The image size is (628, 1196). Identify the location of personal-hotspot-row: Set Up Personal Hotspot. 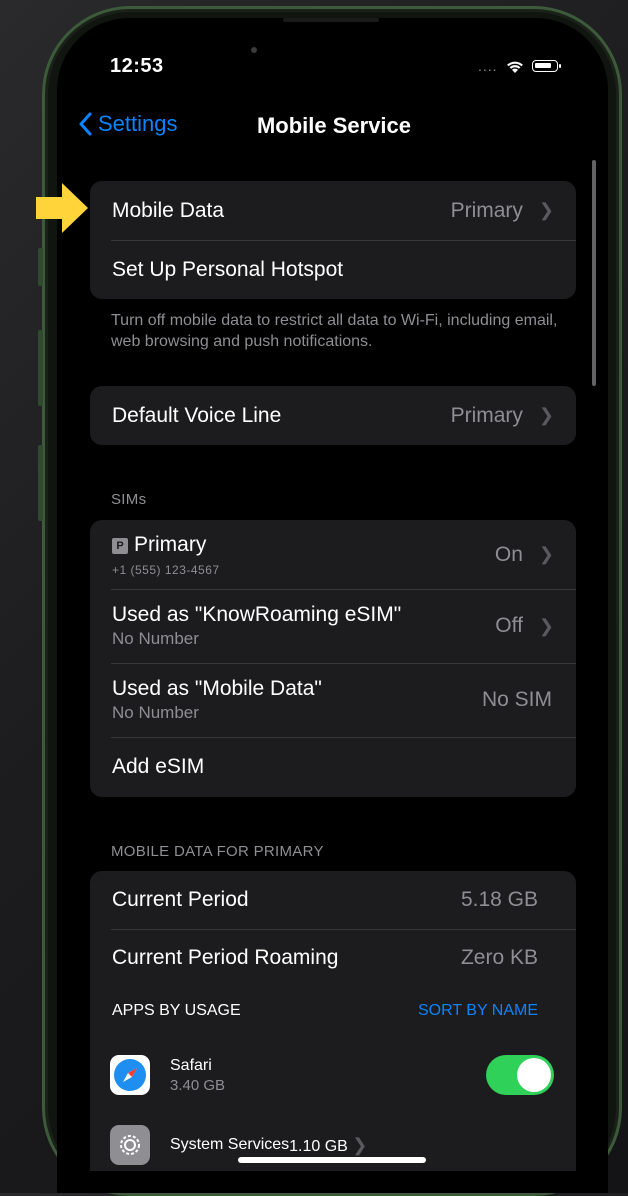
(333, 269).